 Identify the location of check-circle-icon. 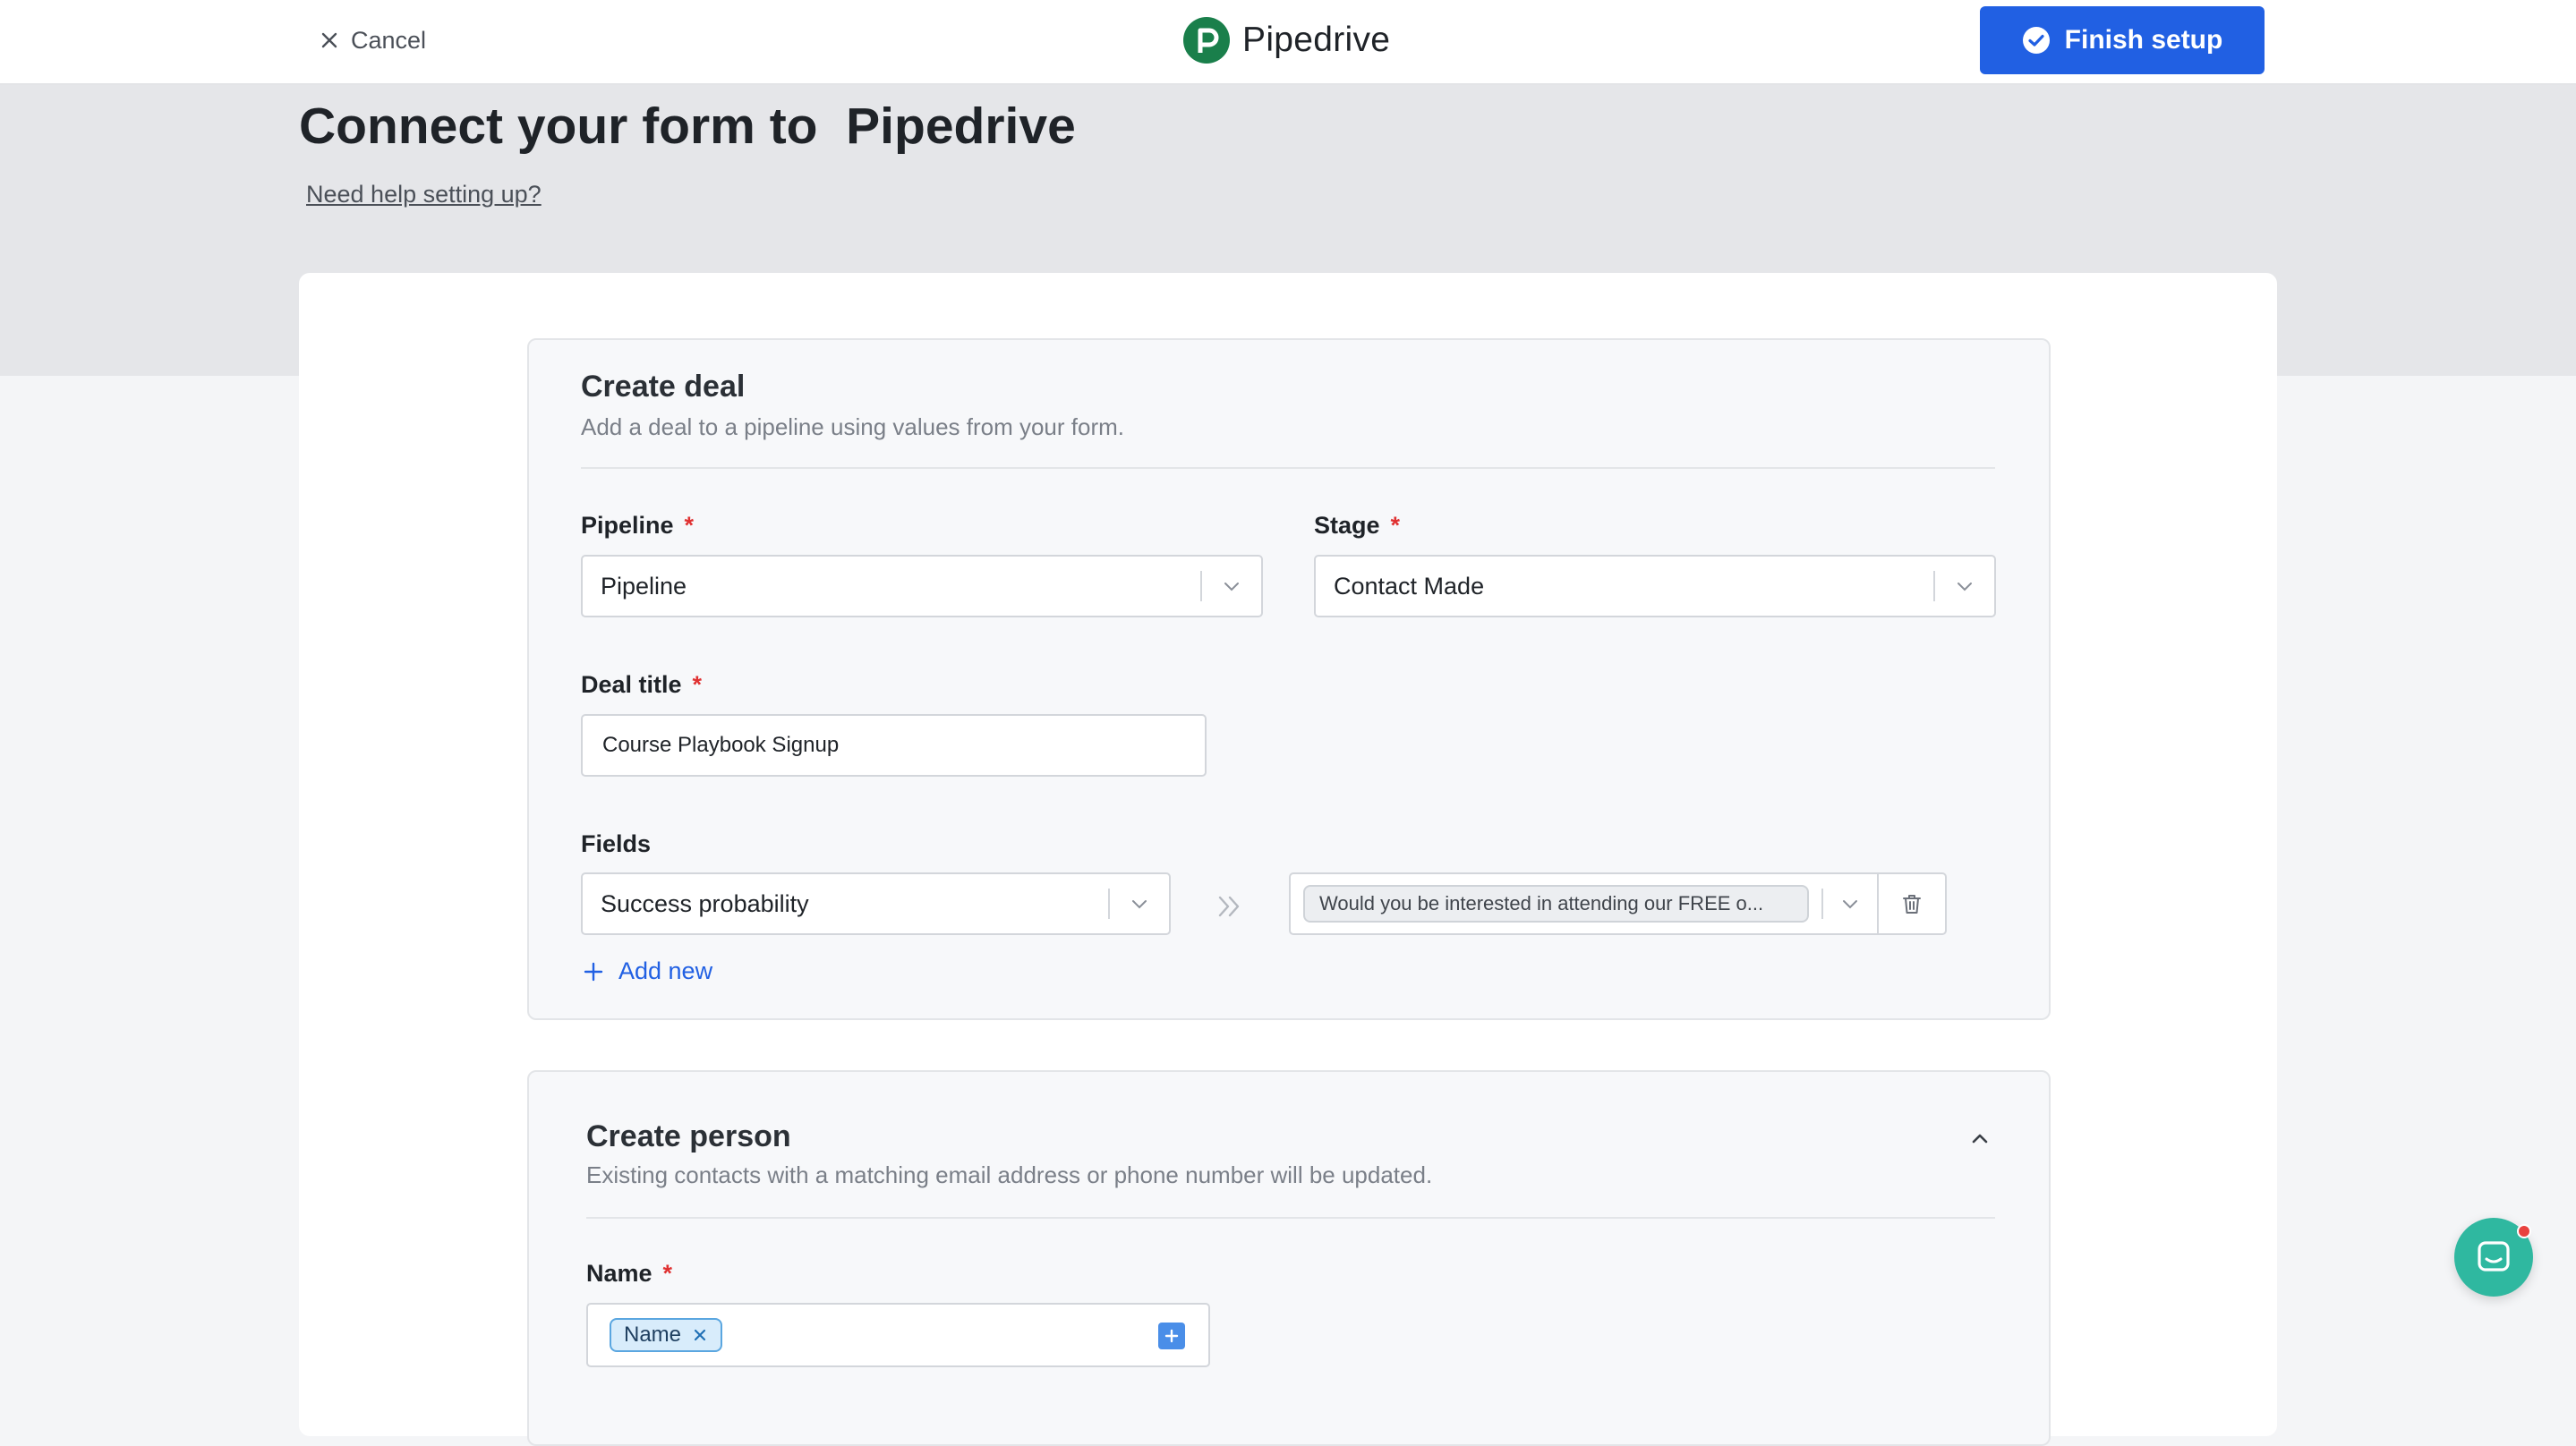
(2036, 40).